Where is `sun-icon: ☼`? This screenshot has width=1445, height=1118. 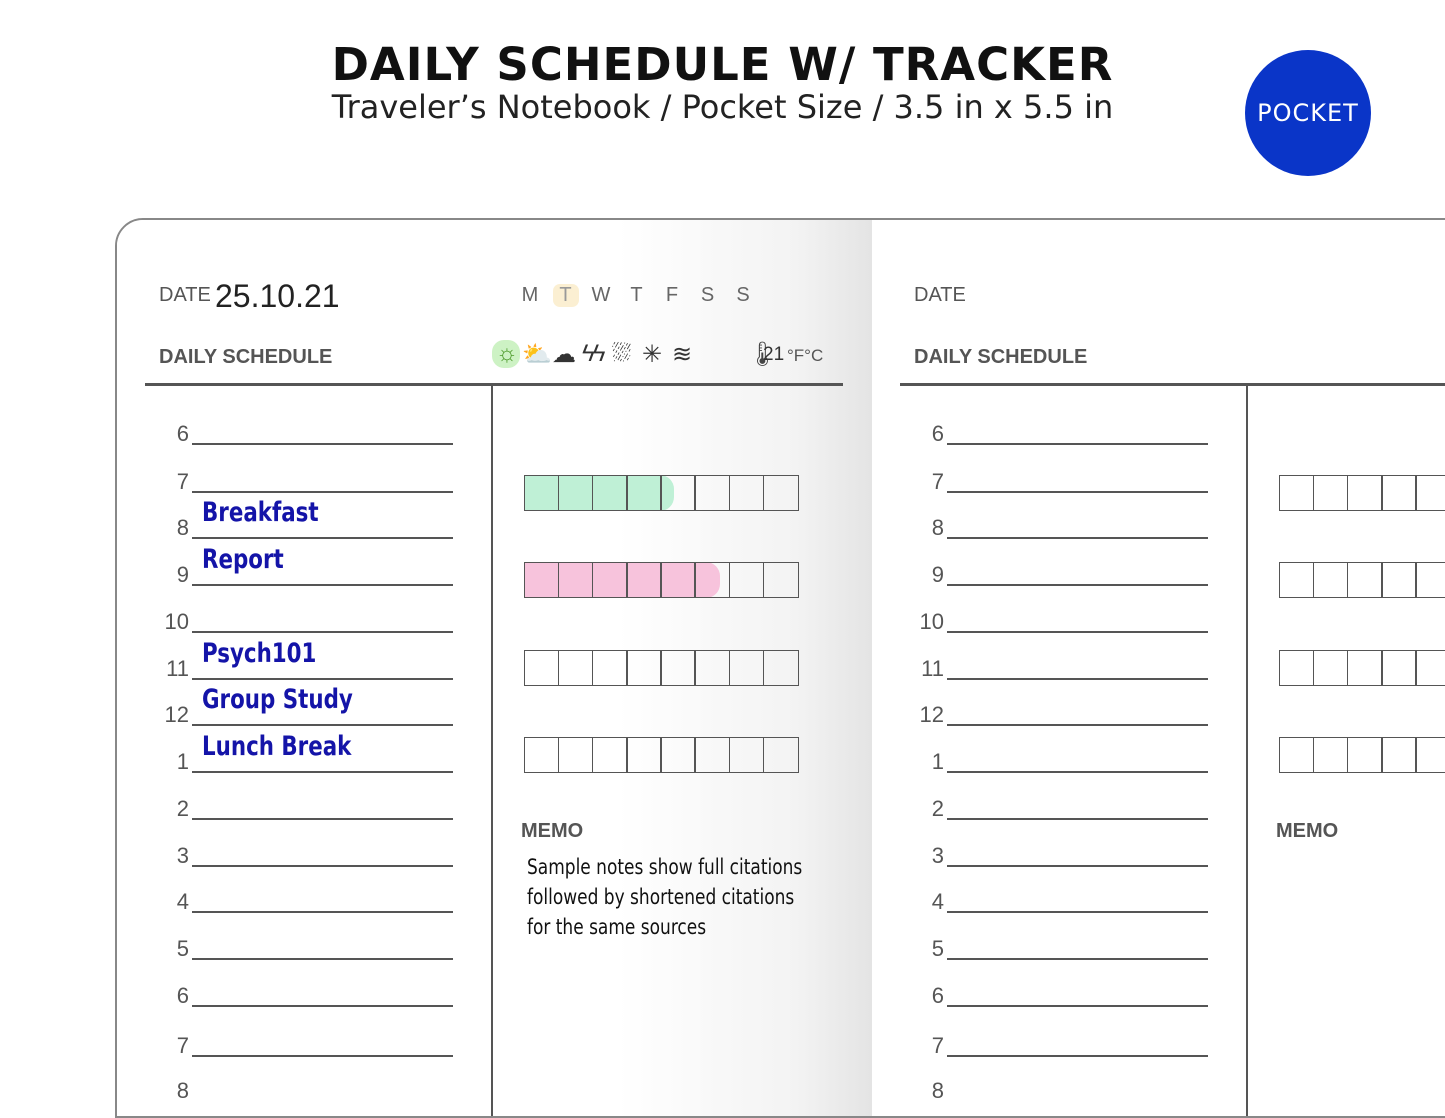
sun-icon: ☼ is located at coordinates (506, 354).